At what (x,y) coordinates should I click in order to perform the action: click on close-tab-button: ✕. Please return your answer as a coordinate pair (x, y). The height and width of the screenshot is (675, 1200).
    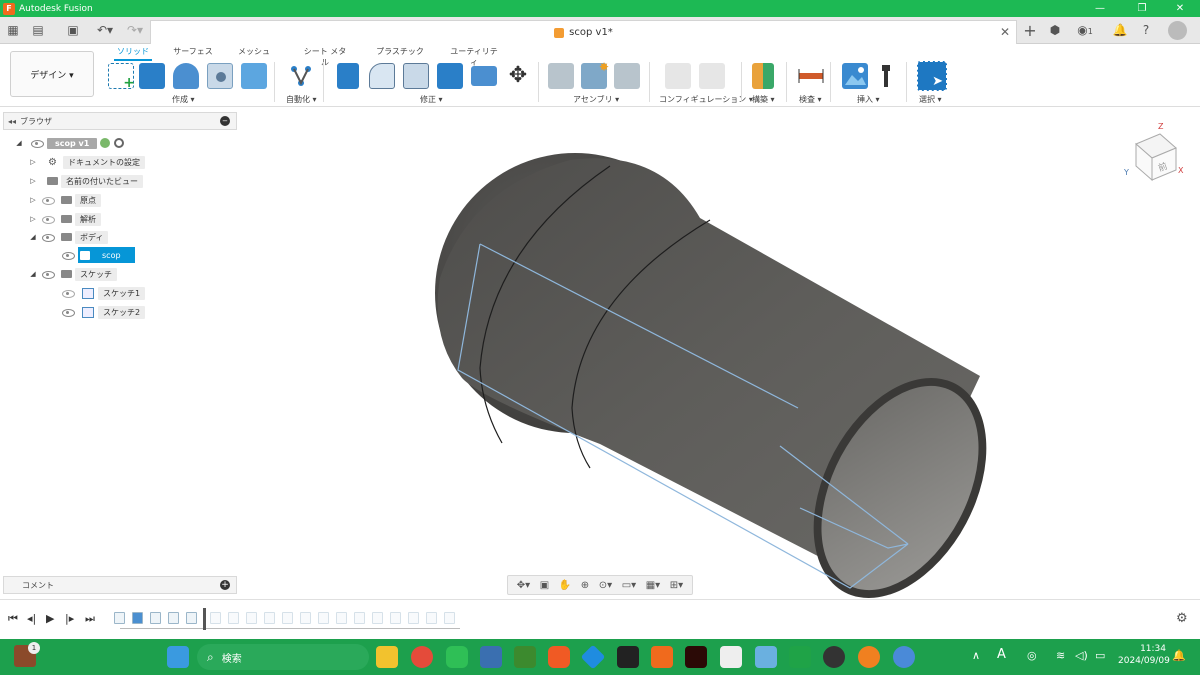
    Looking at the image, I should click on (1005, 32).